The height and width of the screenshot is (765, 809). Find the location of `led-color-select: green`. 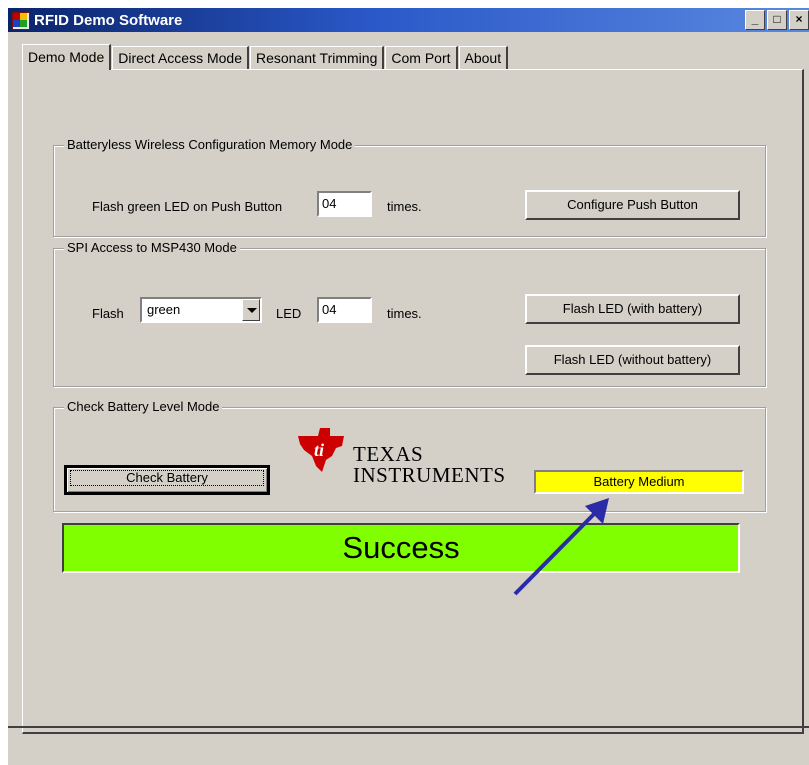

led-color-select: green is located at coordinates (201, 310).